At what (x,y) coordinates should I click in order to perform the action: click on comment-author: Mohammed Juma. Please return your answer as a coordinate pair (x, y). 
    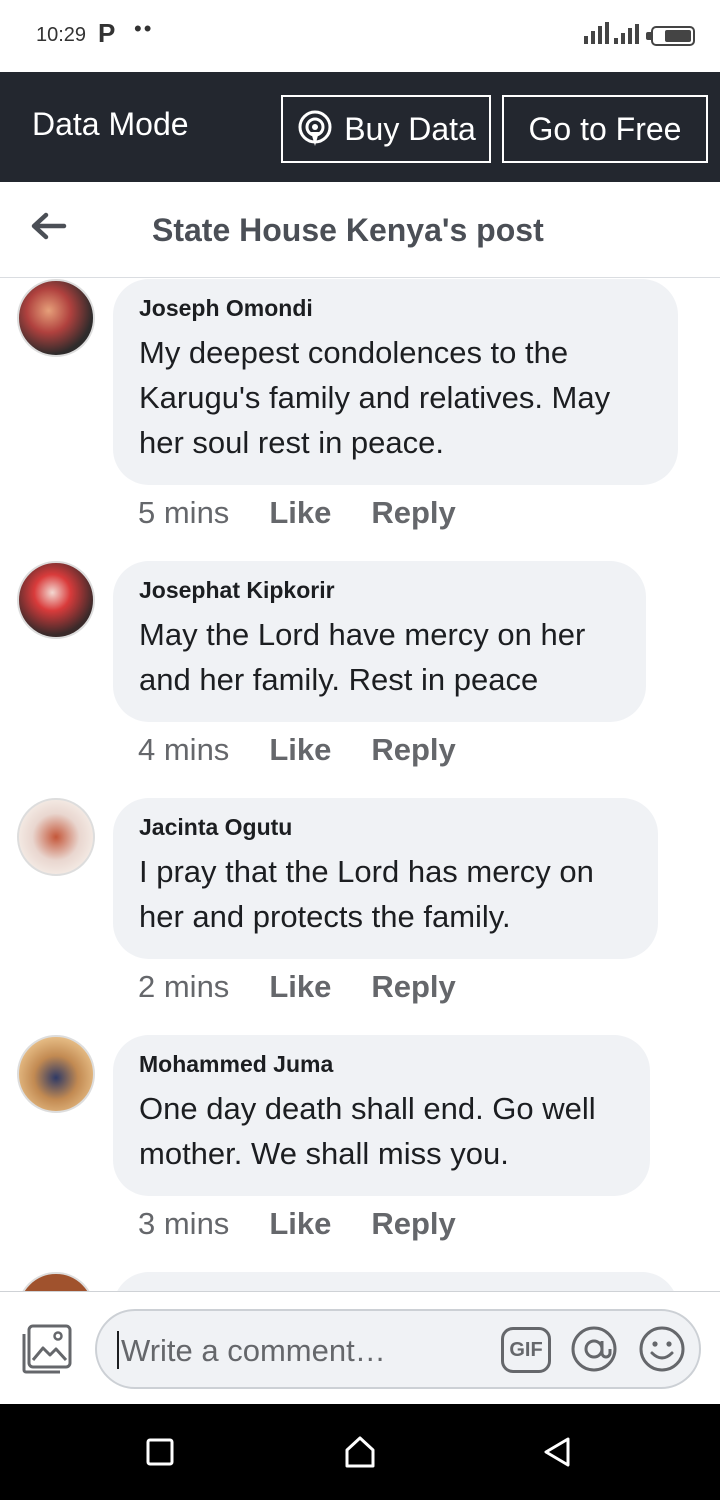
    Looking at the image, I should click on (381, 1064).